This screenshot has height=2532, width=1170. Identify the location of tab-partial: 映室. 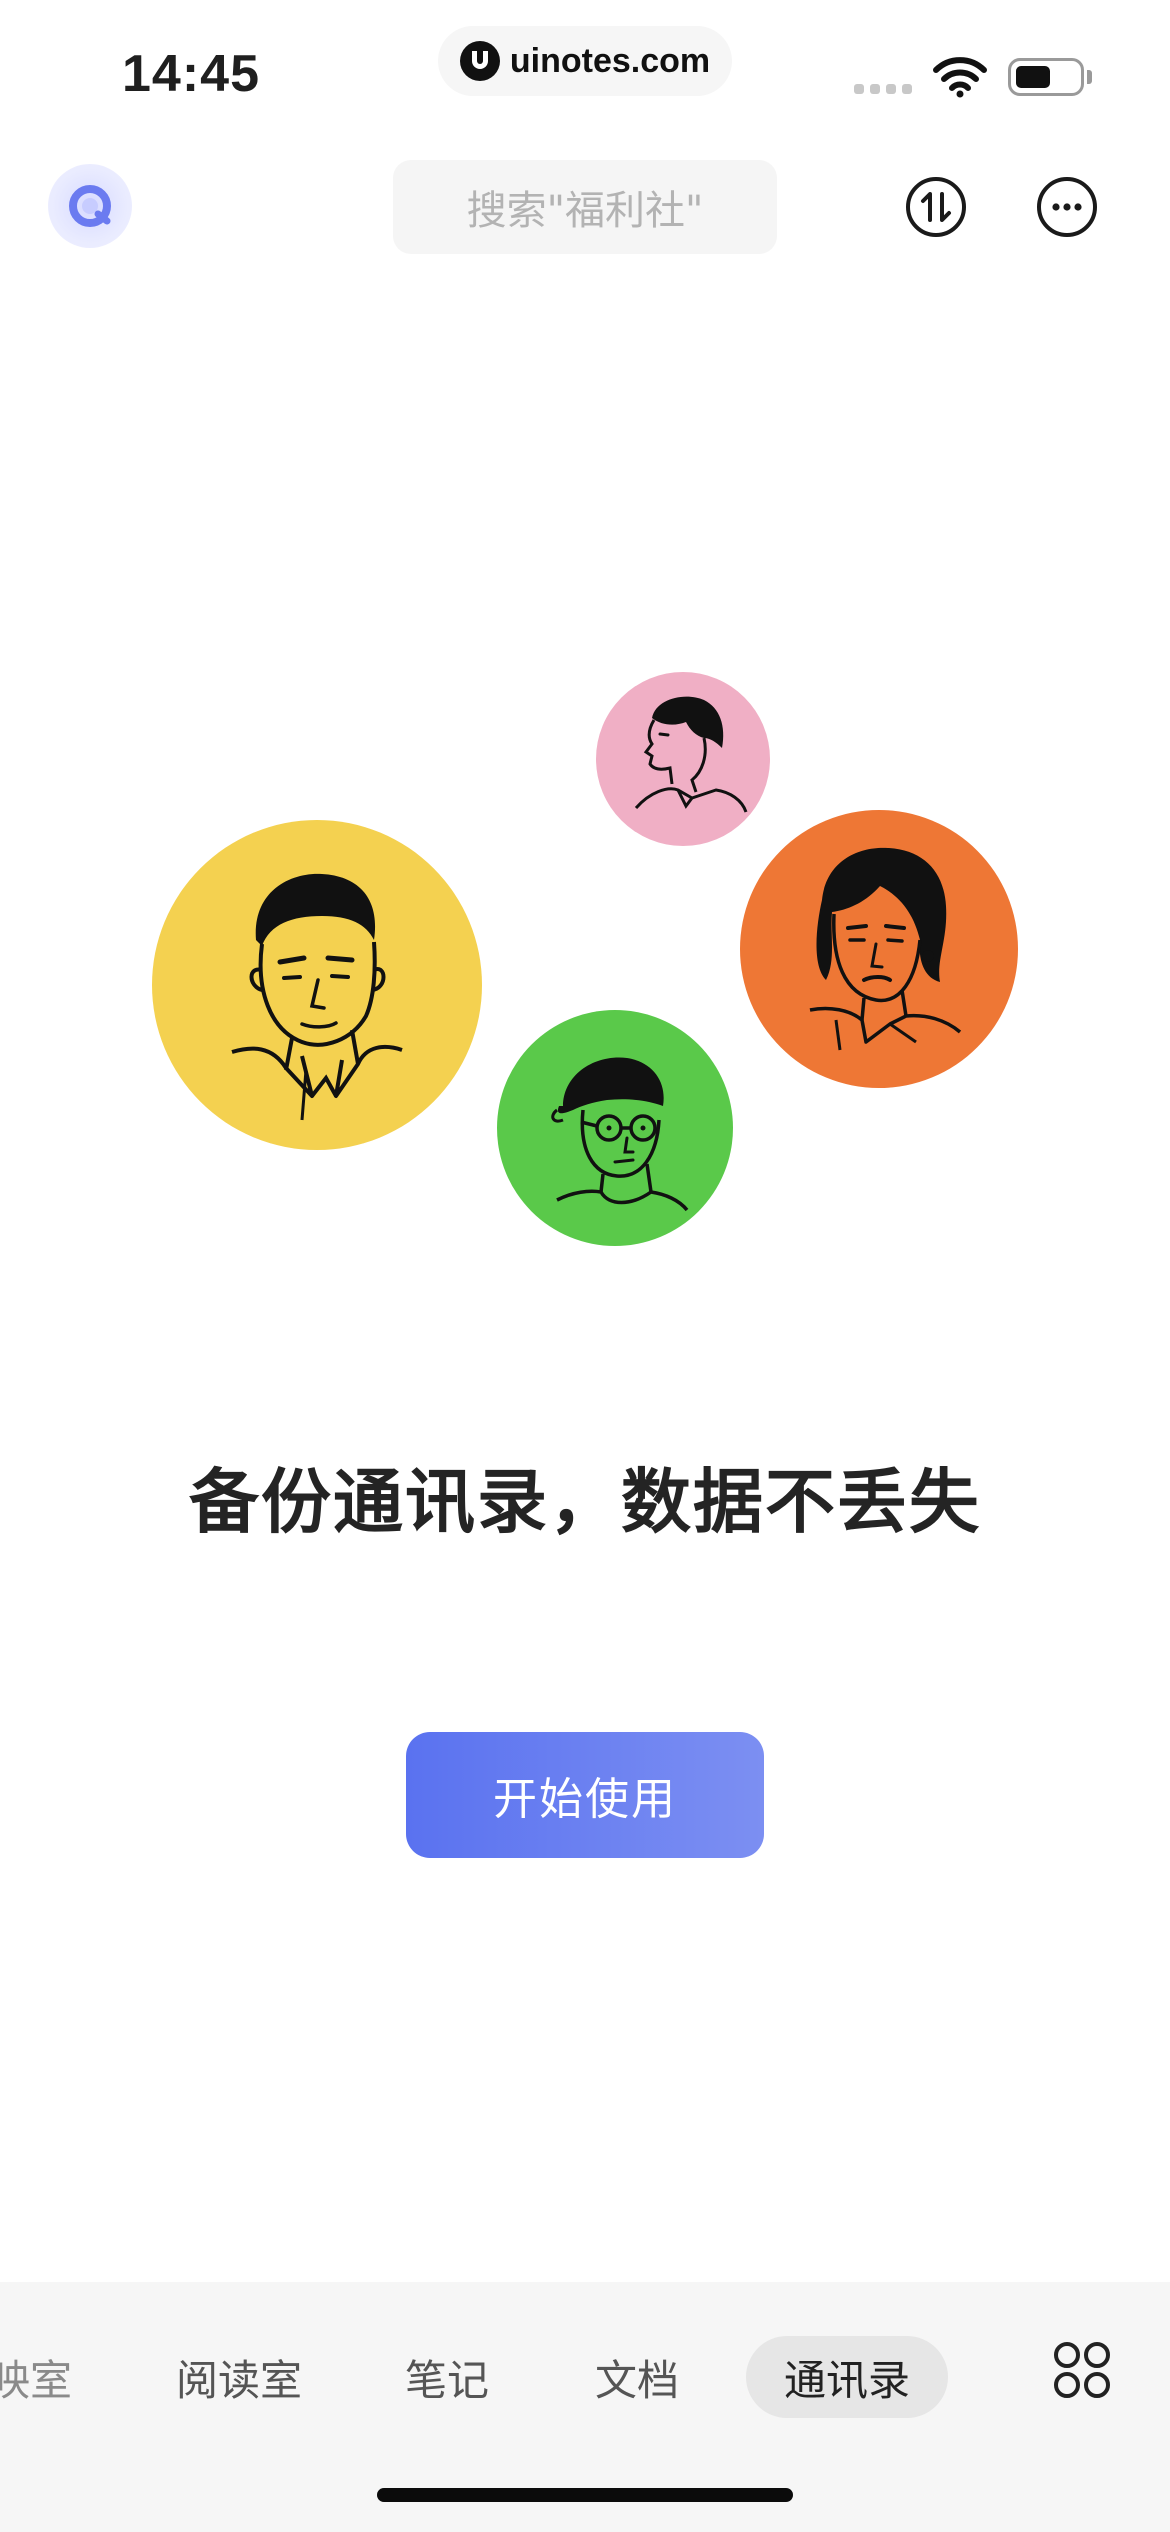
(40, 2377).